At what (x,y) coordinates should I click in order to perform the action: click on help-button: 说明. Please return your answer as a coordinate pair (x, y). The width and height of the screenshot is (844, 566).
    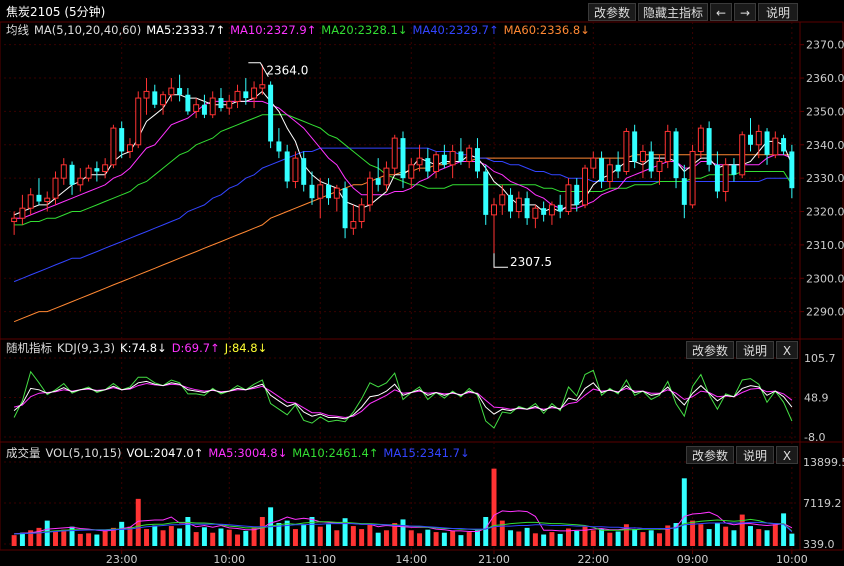
    Looking at the image, I should click on (778, 12).